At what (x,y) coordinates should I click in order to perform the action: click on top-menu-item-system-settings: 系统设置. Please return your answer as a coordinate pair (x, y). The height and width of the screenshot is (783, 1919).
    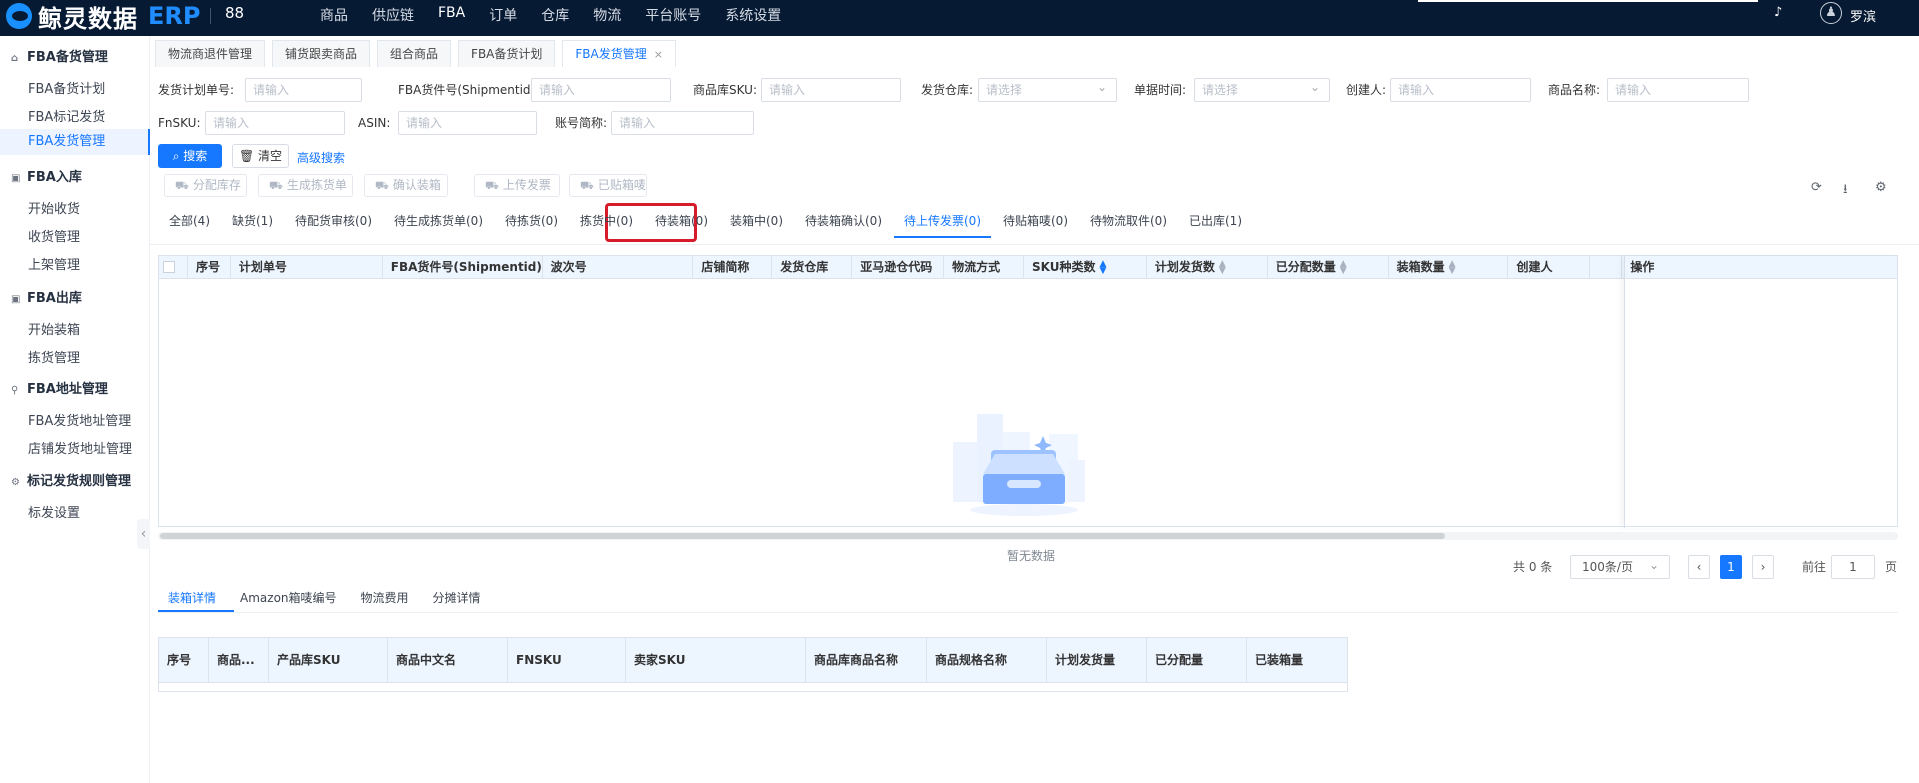
    Looking at the image, I should click on (753, 15).